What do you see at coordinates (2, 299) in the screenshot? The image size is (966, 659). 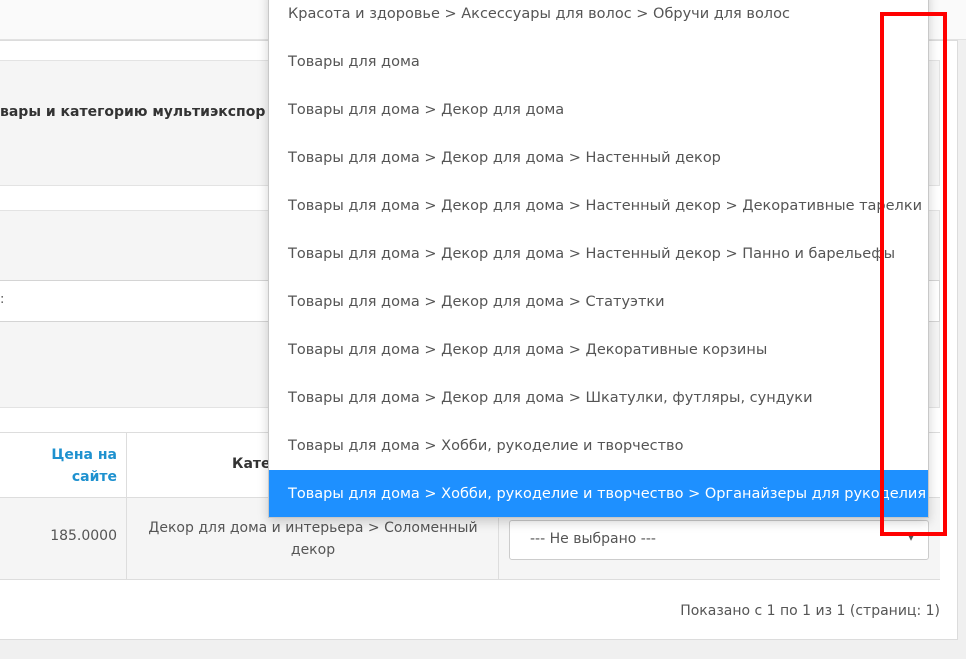 I see `filter-input-text: :` at bounding box center [2, 299].